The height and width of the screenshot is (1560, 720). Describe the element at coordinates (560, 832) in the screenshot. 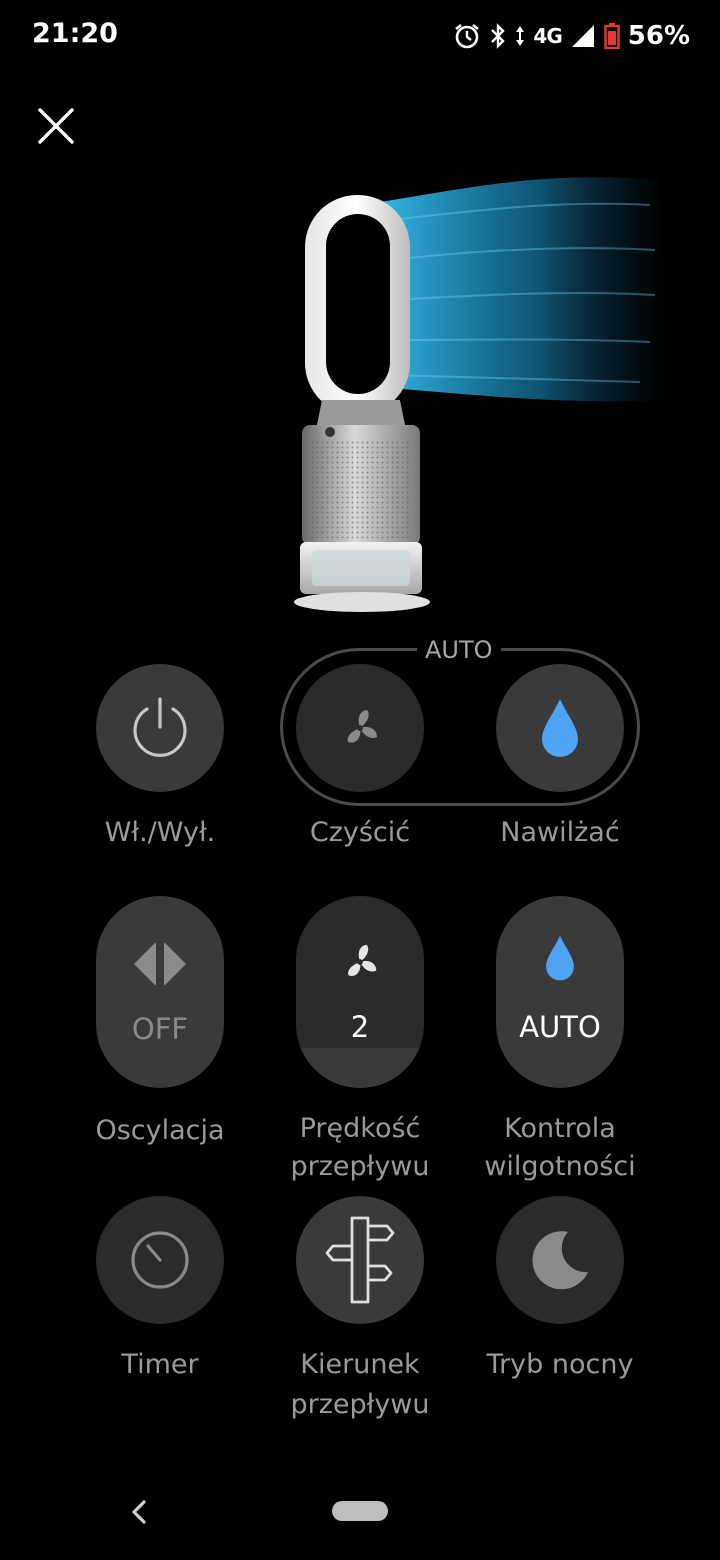

I see `humidify-label: Nawilżać` at that location.